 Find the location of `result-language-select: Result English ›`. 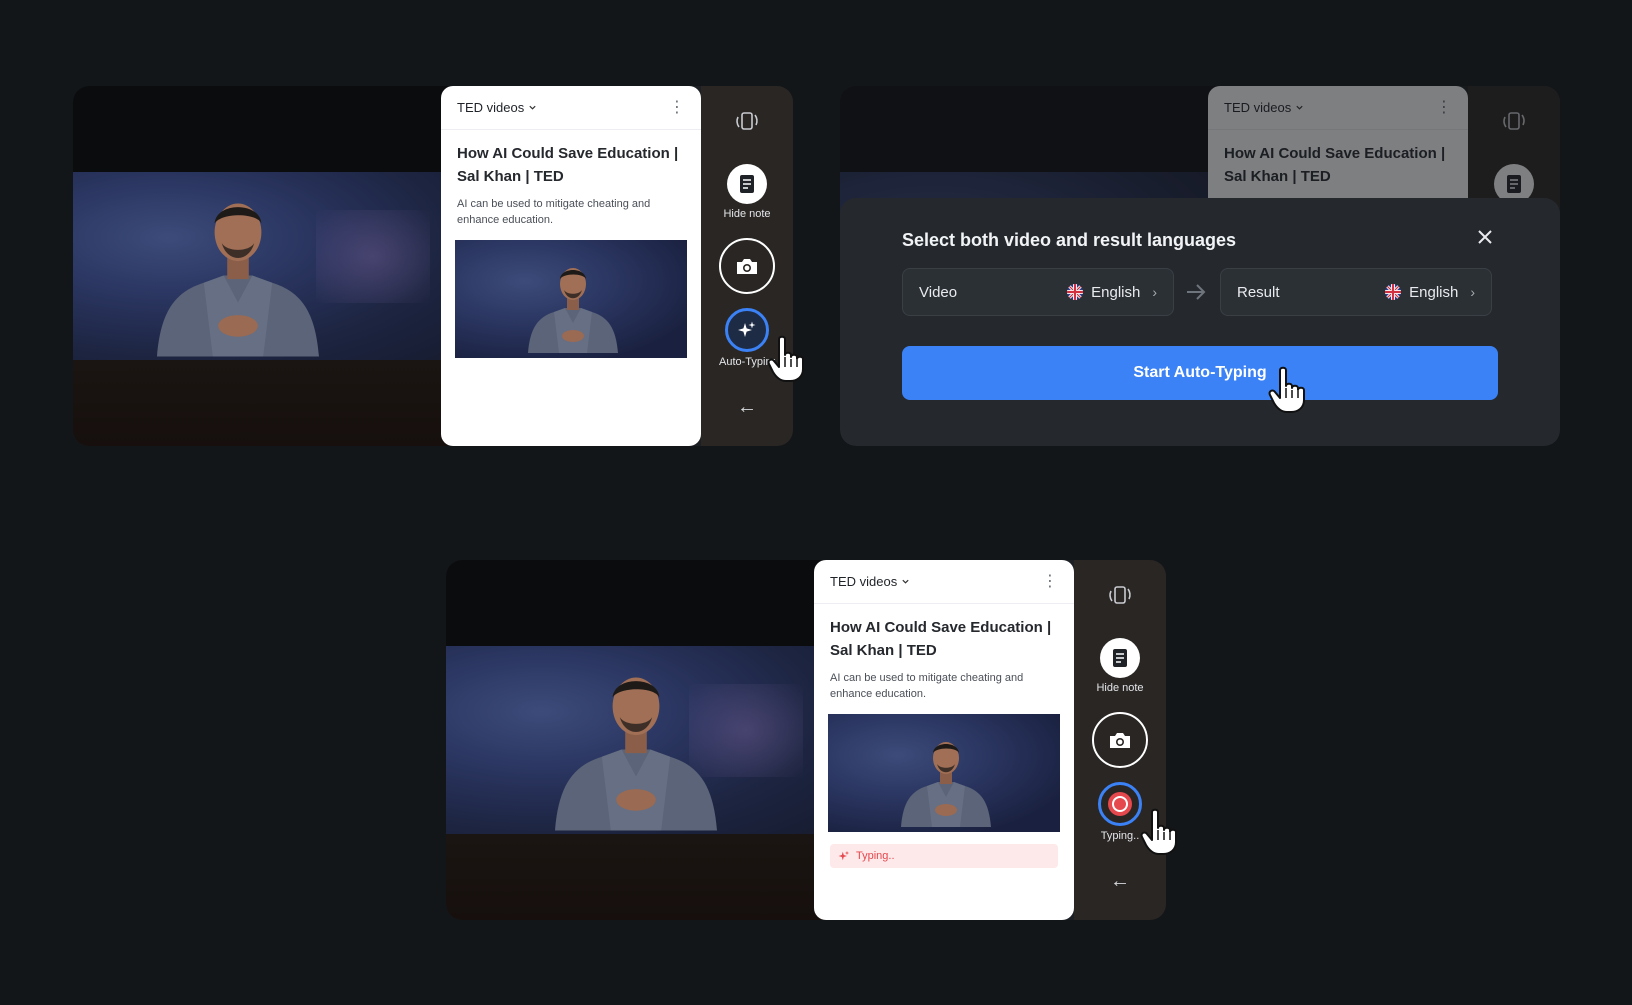

result-language-select: Result English › is located at coordinates (1356, 292).